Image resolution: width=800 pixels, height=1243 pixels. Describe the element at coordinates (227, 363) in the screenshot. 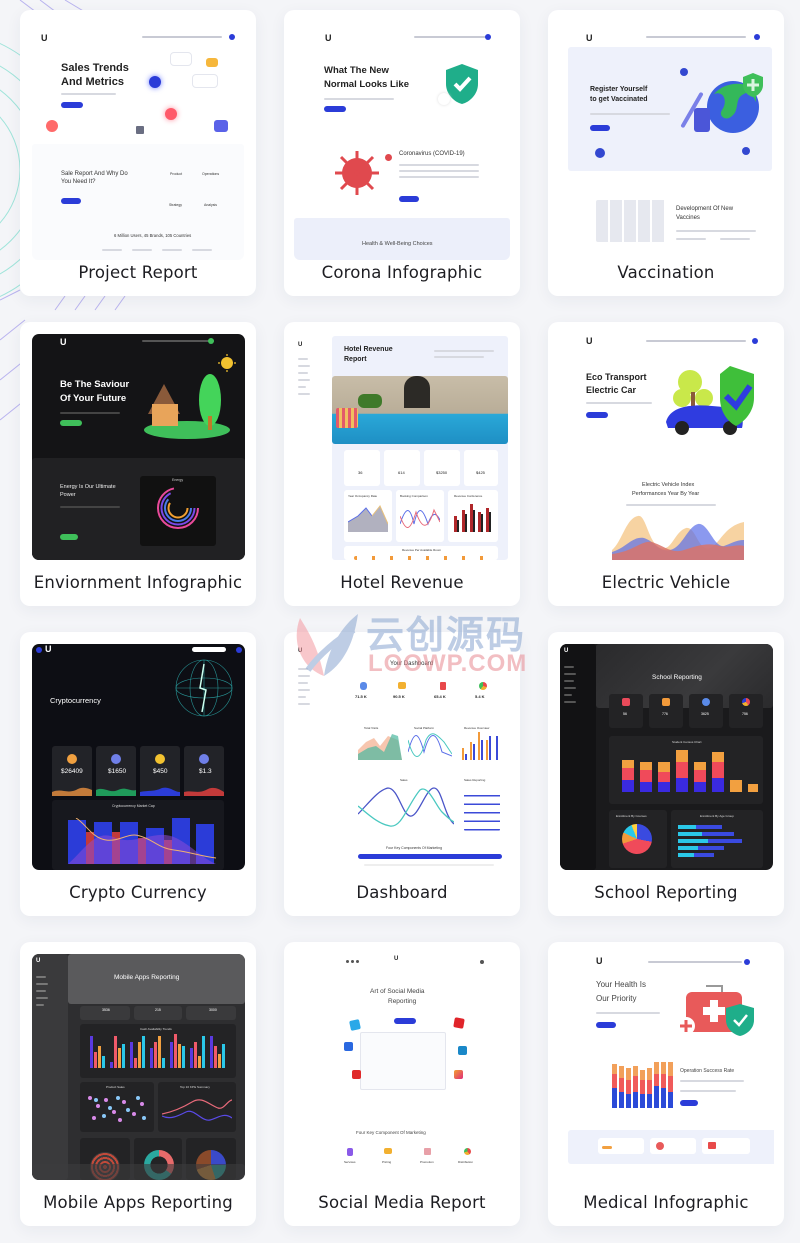

I see `sun-icon` at that location.